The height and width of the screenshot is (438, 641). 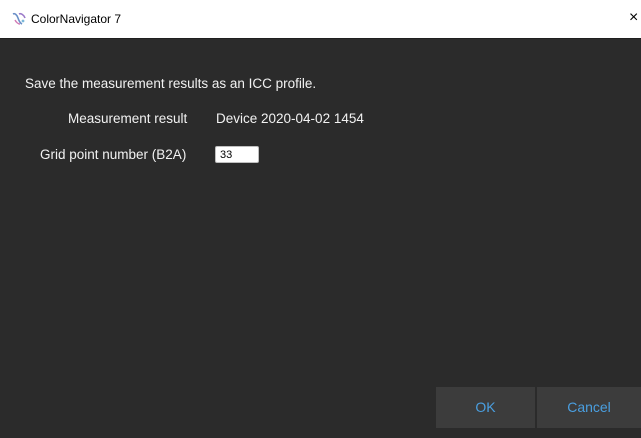 I want to click on measurement-result-value: Device 2020-04-02 1454, so click(x=290, y=118).